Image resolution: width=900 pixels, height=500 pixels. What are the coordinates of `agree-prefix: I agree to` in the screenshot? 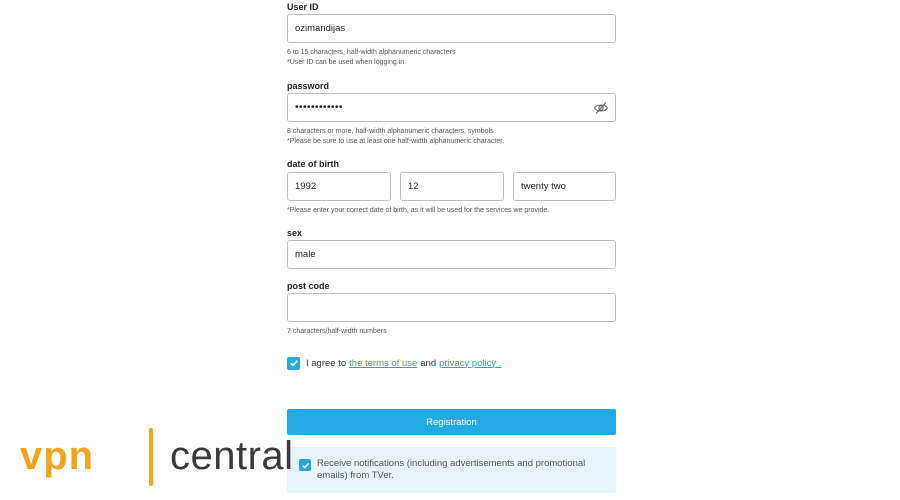 It's located at (326, 363).